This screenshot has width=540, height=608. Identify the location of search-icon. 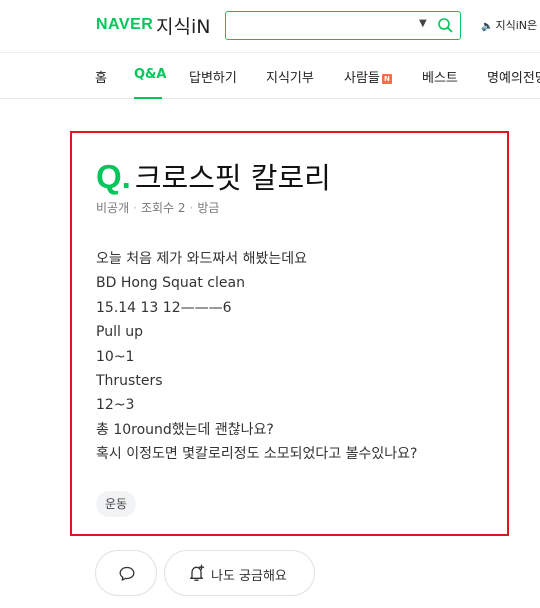
(445, 25).